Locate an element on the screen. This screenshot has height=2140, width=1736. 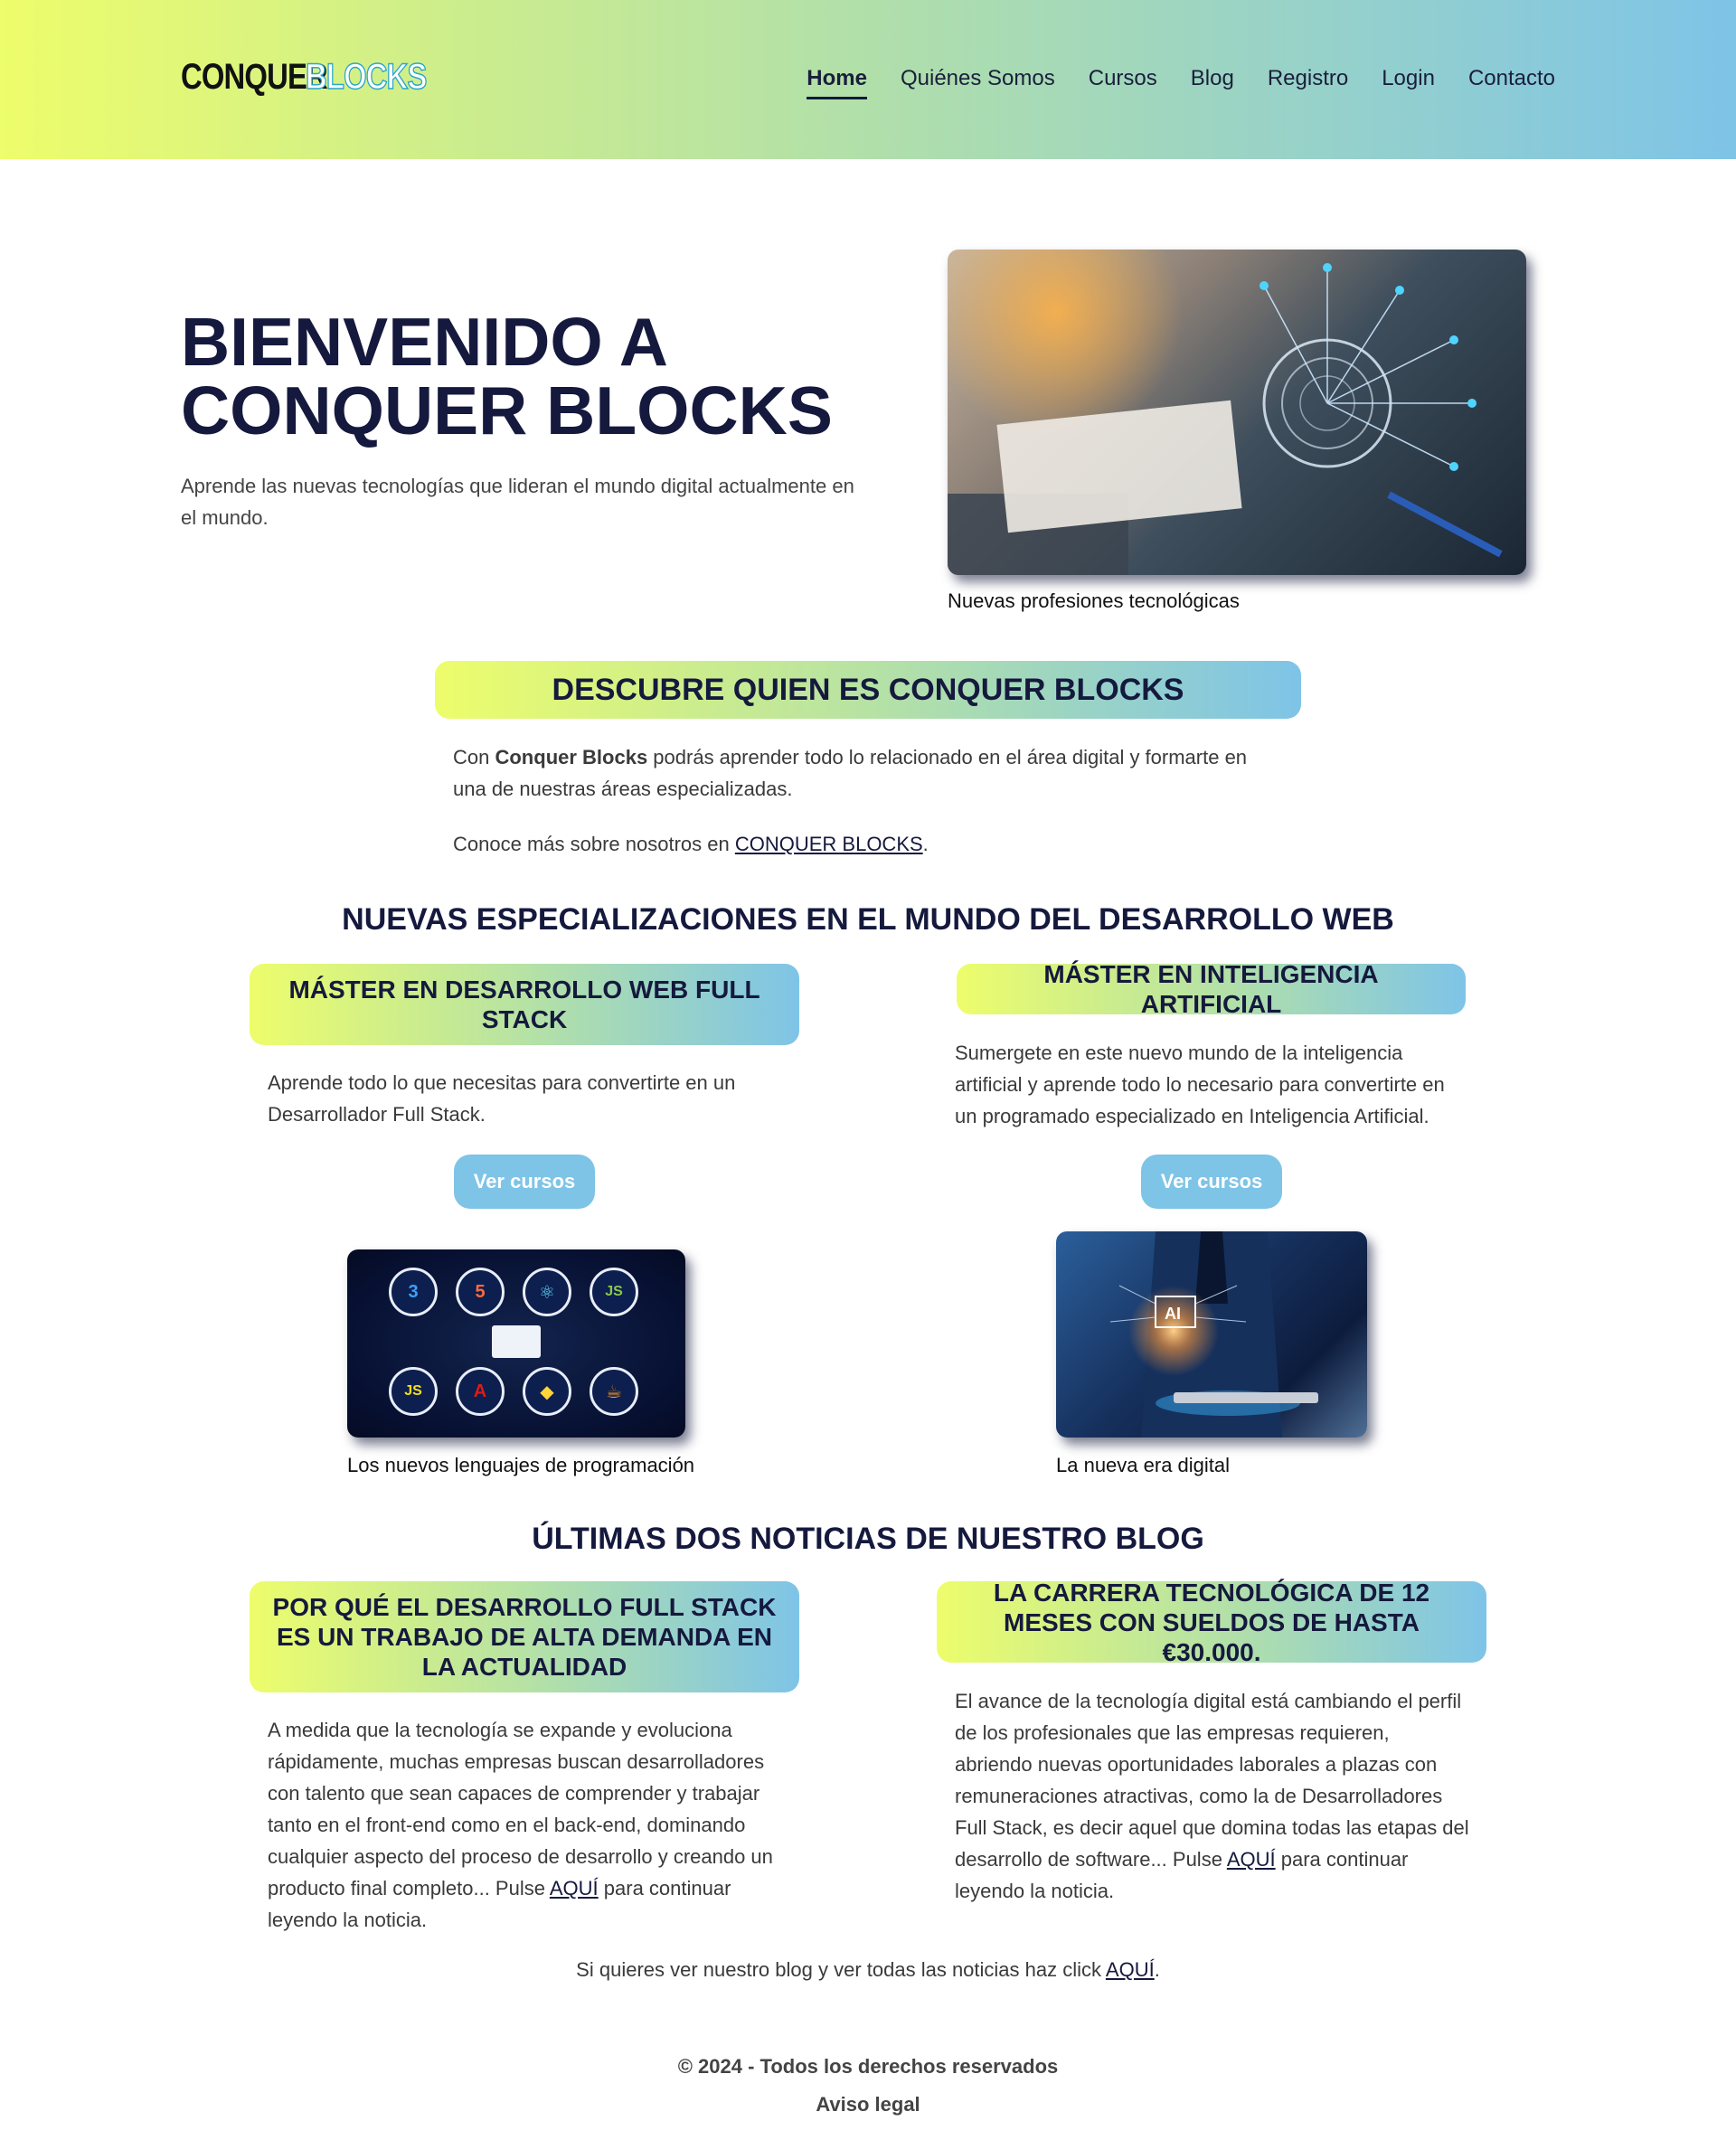
hero-title-line2: CONQUER BLOCKS is located at coordinates (507, 410).